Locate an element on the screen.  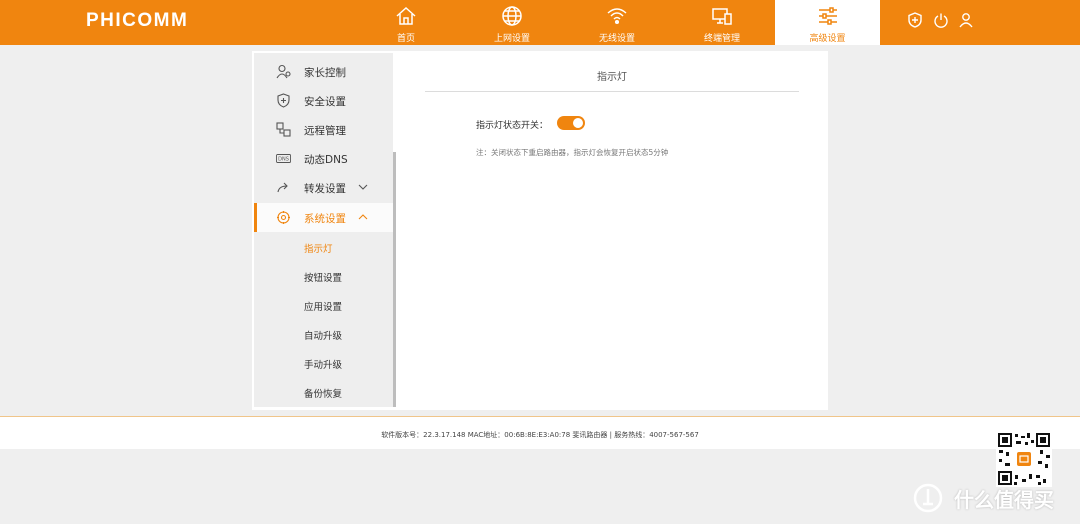
chevron-down-icon is located at coordinates (363, 187).